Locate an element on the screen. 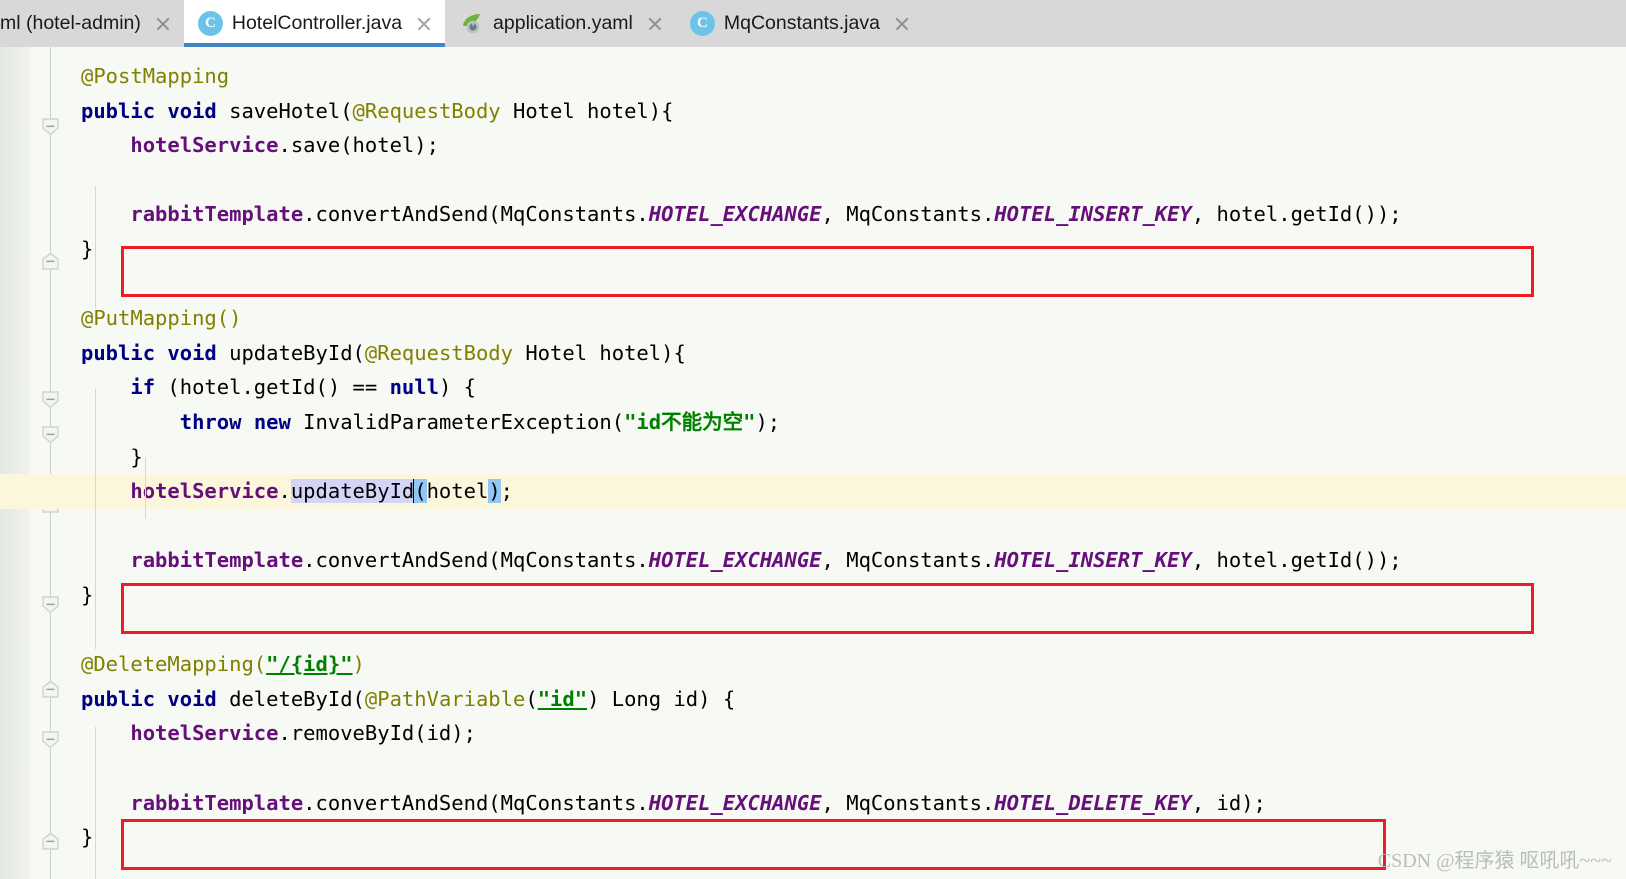  editor-tab-1: ml (hotel-admin) is located at coordinates (92, 23).